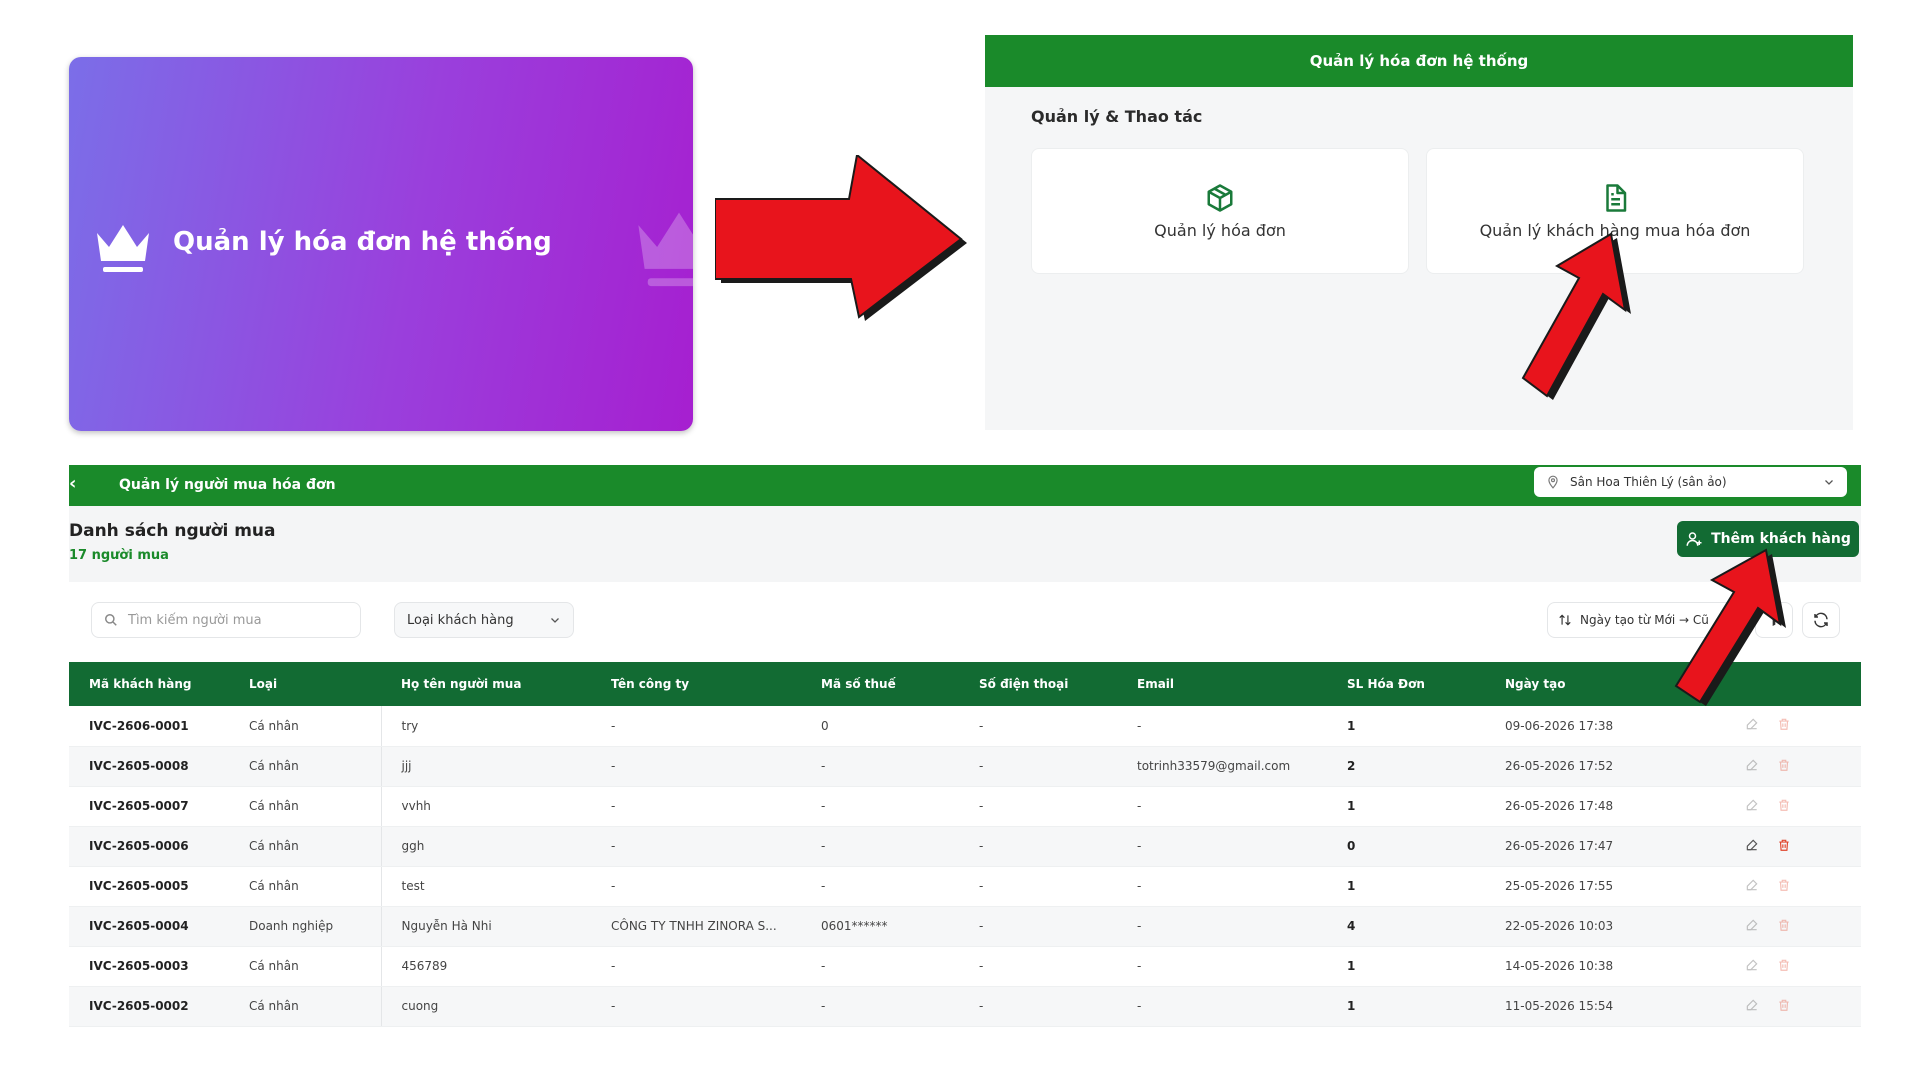 This screenshot has height=1080, width=1920. I want to click on back-arrow-icon: ‹, so click(72, 483).